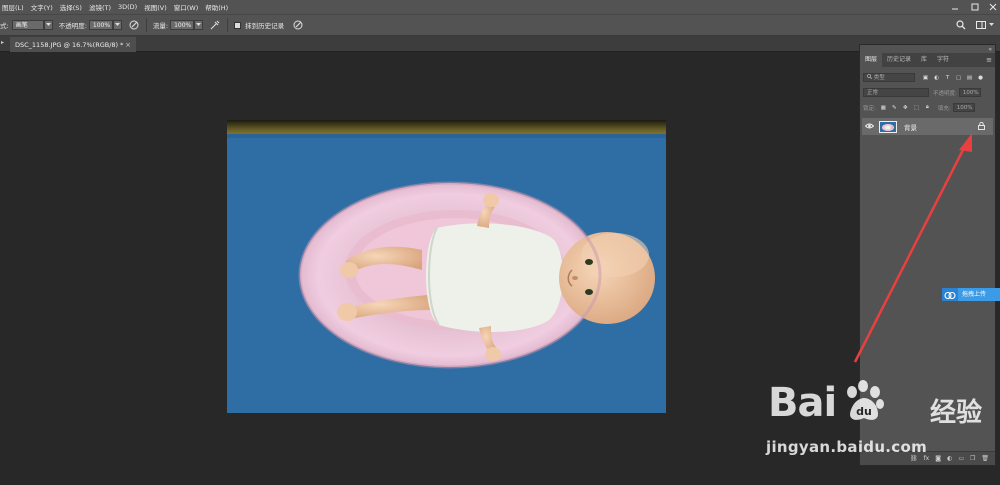 The width and height of the screenshot is (1000, 485). I want to click on baidu-jingyan-watermark: Bai du 经验 jingyan.baidu.com, so click(880, 418).